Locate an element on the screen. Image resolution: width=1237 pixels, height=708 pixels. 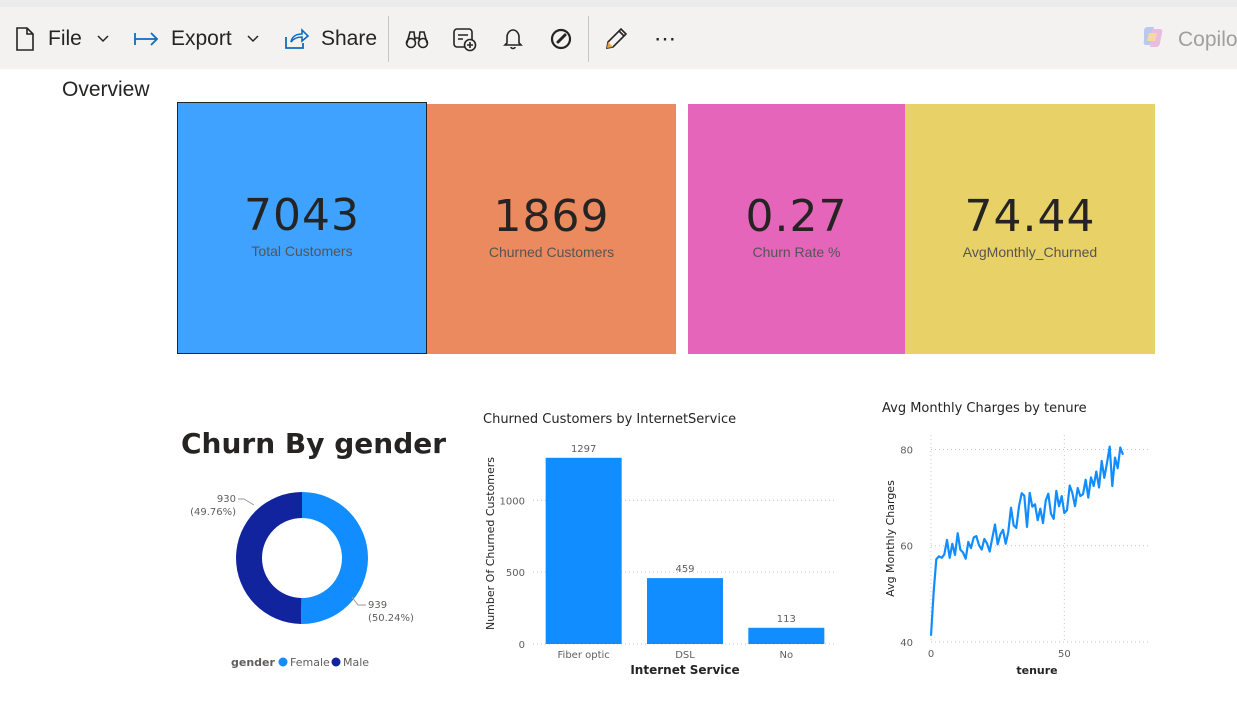
copilot-icon is located at coordinates (1153, 40).